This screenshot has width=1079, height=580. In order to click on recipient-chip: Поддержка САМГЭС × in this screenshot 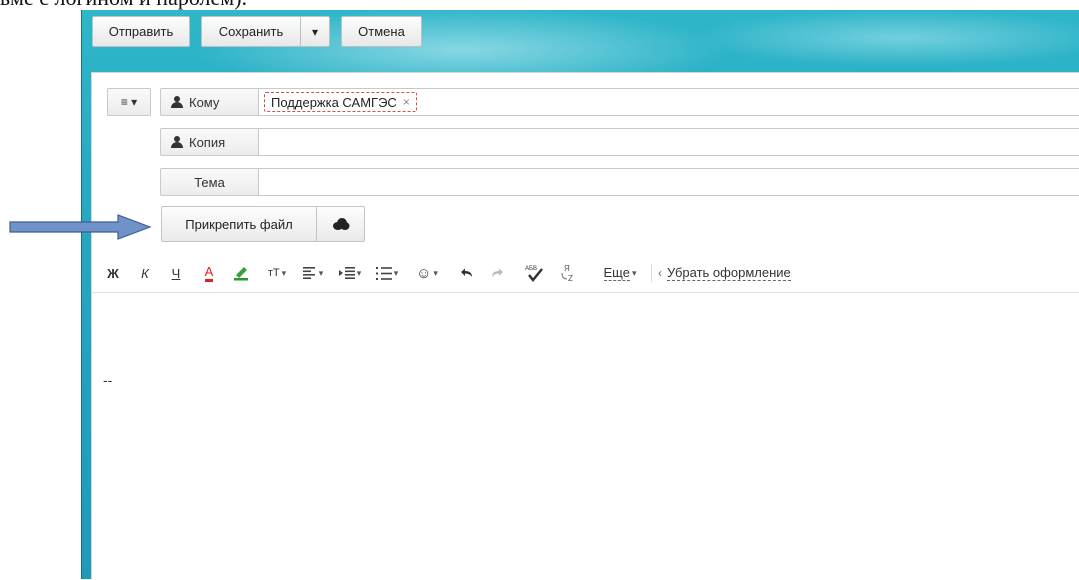, I will do `click(340, 102)`.